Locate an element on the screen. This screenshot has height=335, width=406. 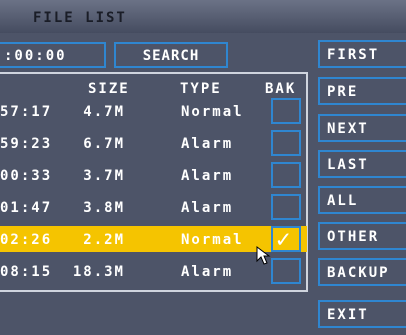
title-bar: FILE LIST is located at coordinates (203, 16).